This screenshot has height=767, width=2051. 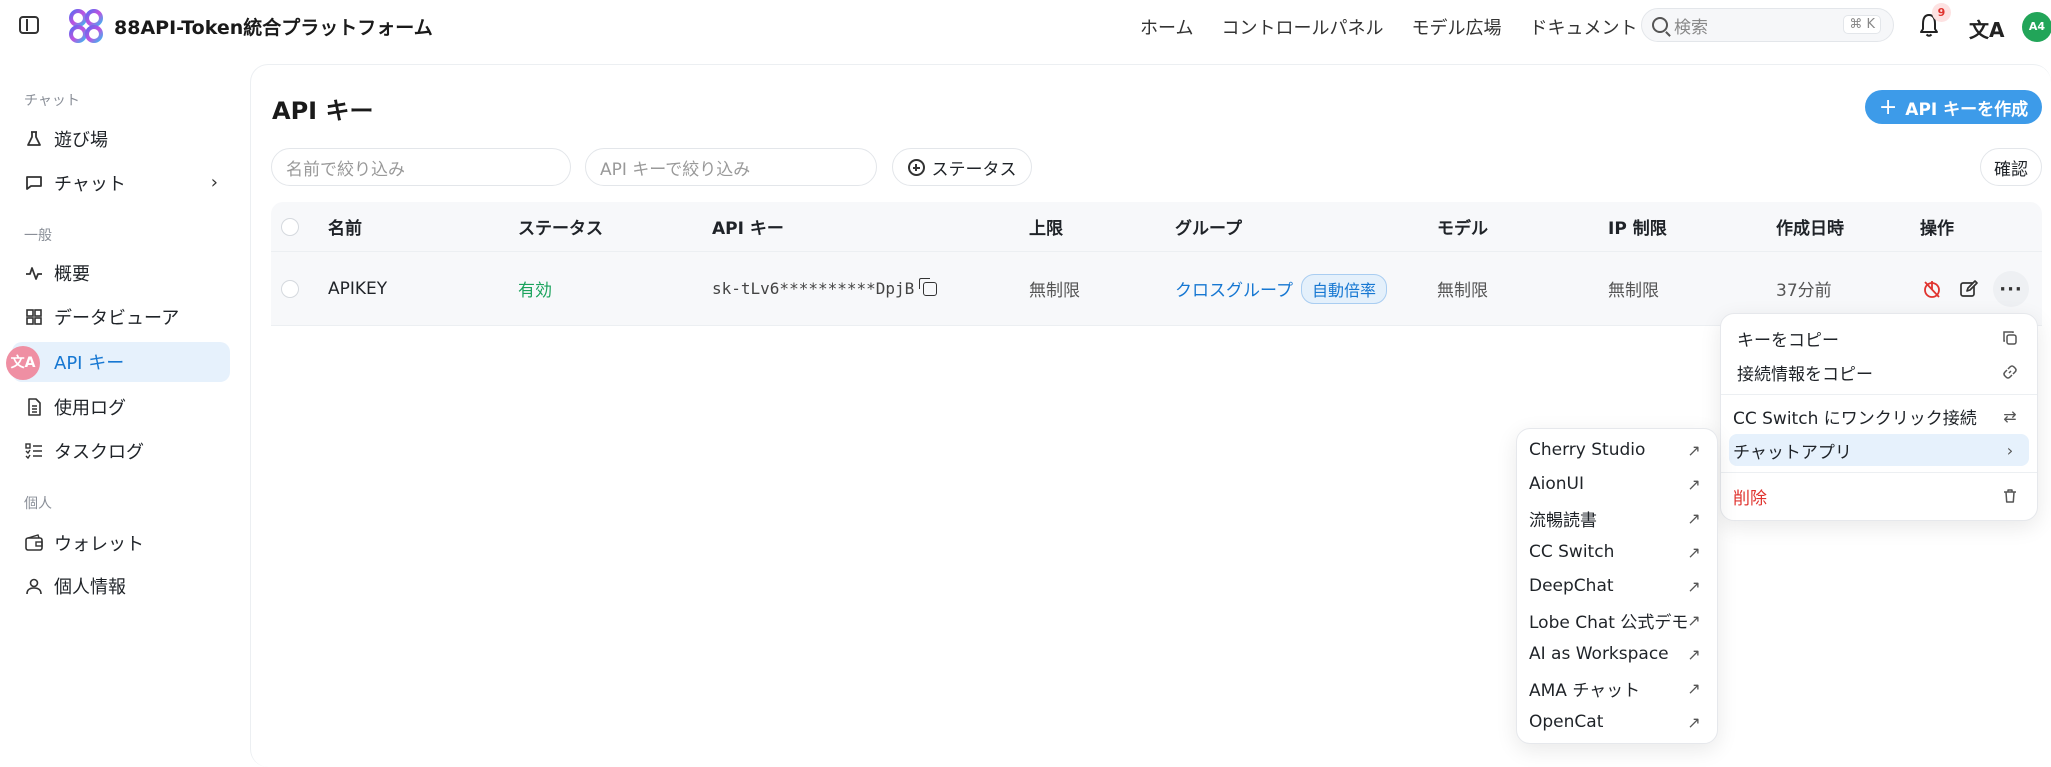 I want to click on column-header-name: 名前, so click(x=345, y=226).